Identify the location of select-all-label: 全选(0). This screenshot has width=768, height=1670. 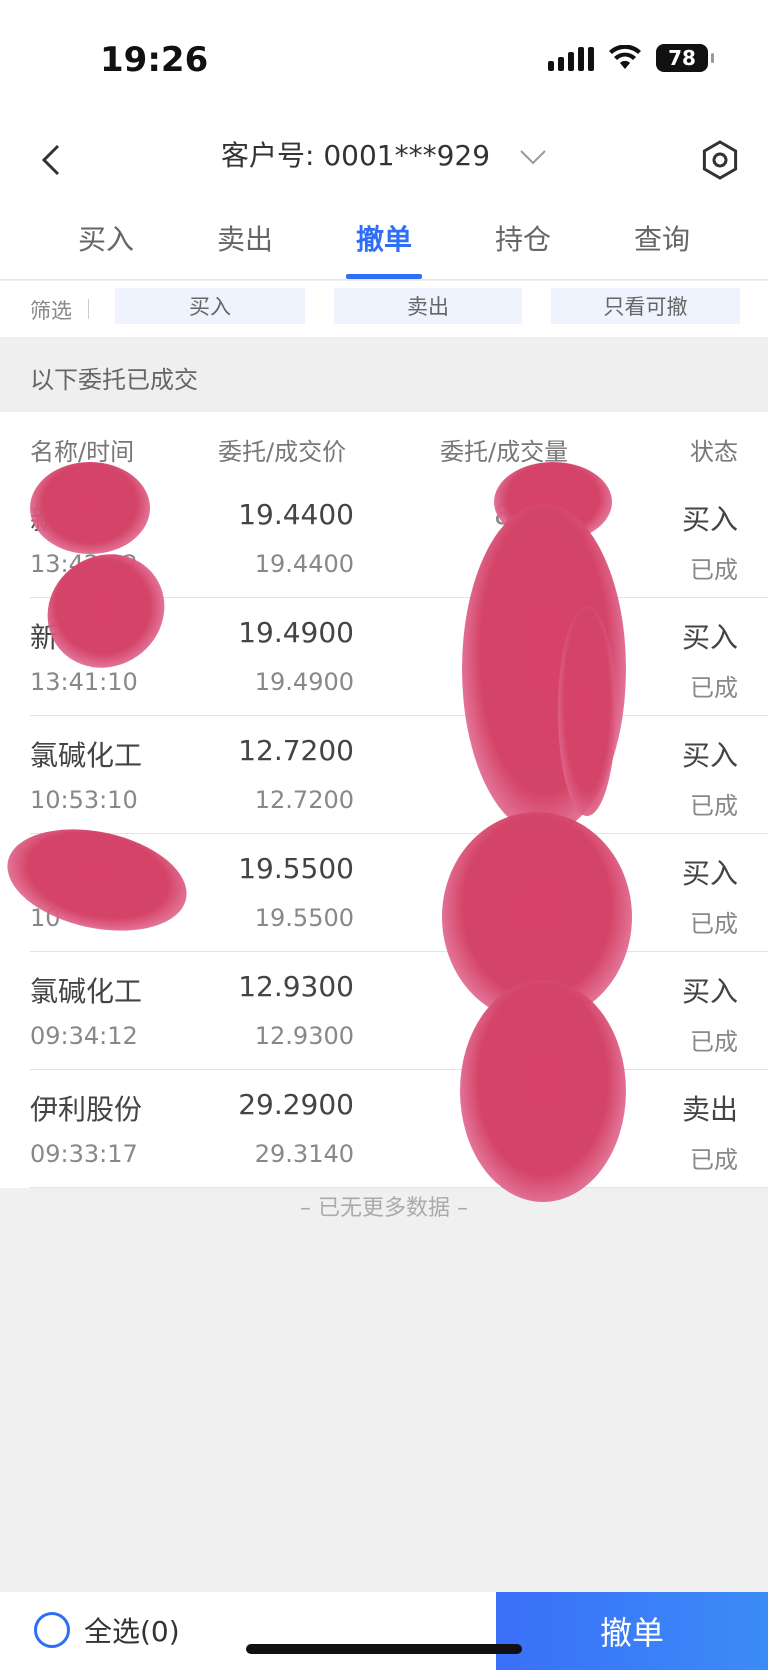
(132, 1631).